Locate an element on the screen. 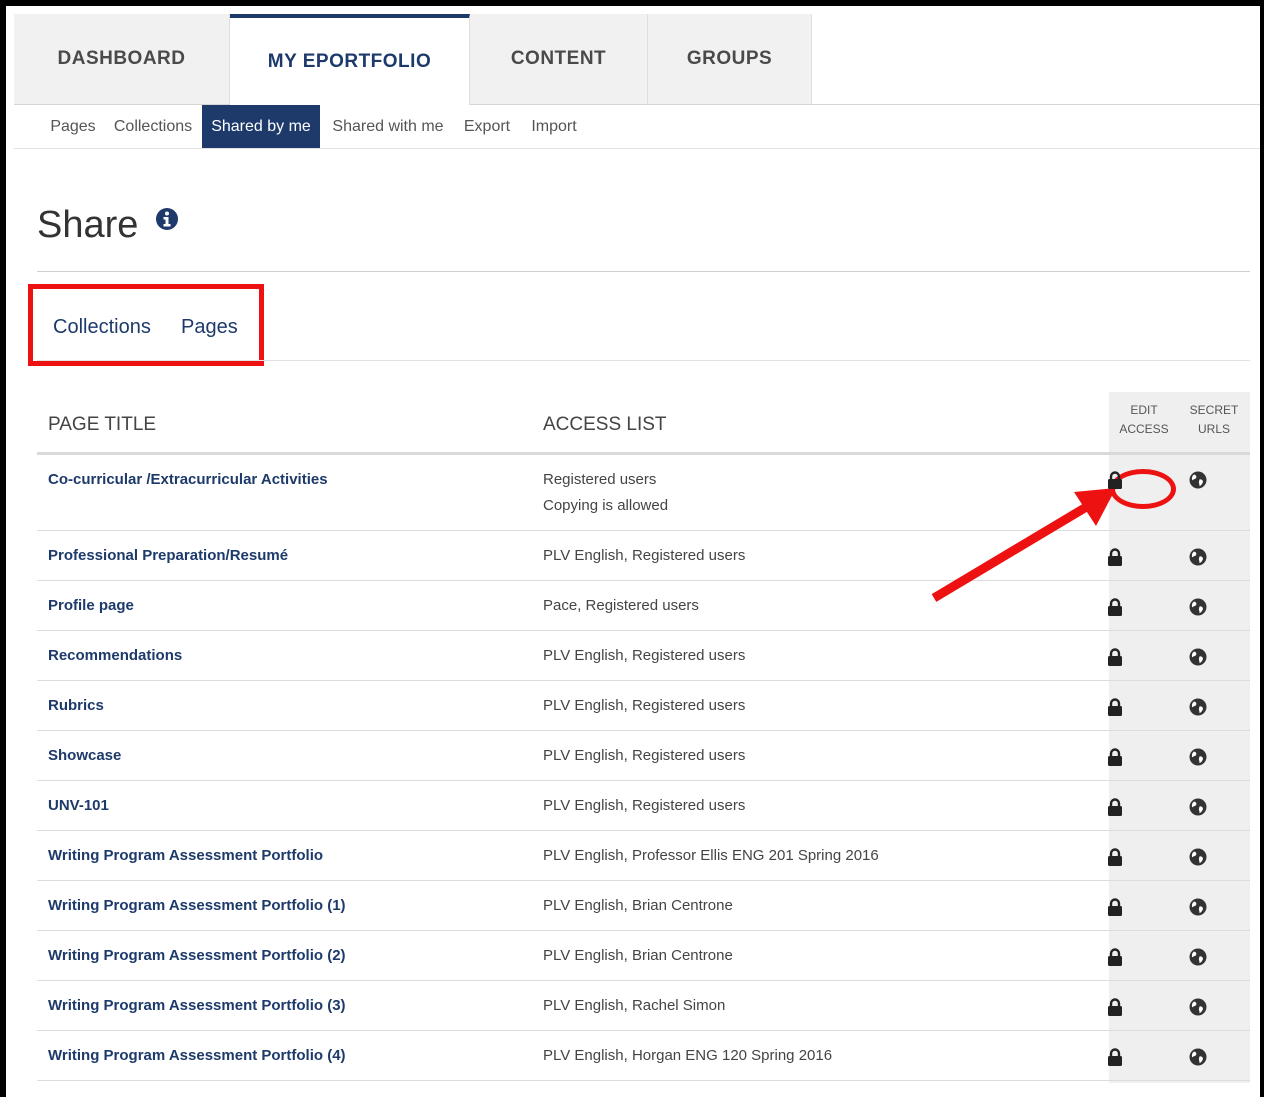 The image size is (1264, 1097). column-header-secret-urls: SECRET URLS is located at coordinates (1214, 420).